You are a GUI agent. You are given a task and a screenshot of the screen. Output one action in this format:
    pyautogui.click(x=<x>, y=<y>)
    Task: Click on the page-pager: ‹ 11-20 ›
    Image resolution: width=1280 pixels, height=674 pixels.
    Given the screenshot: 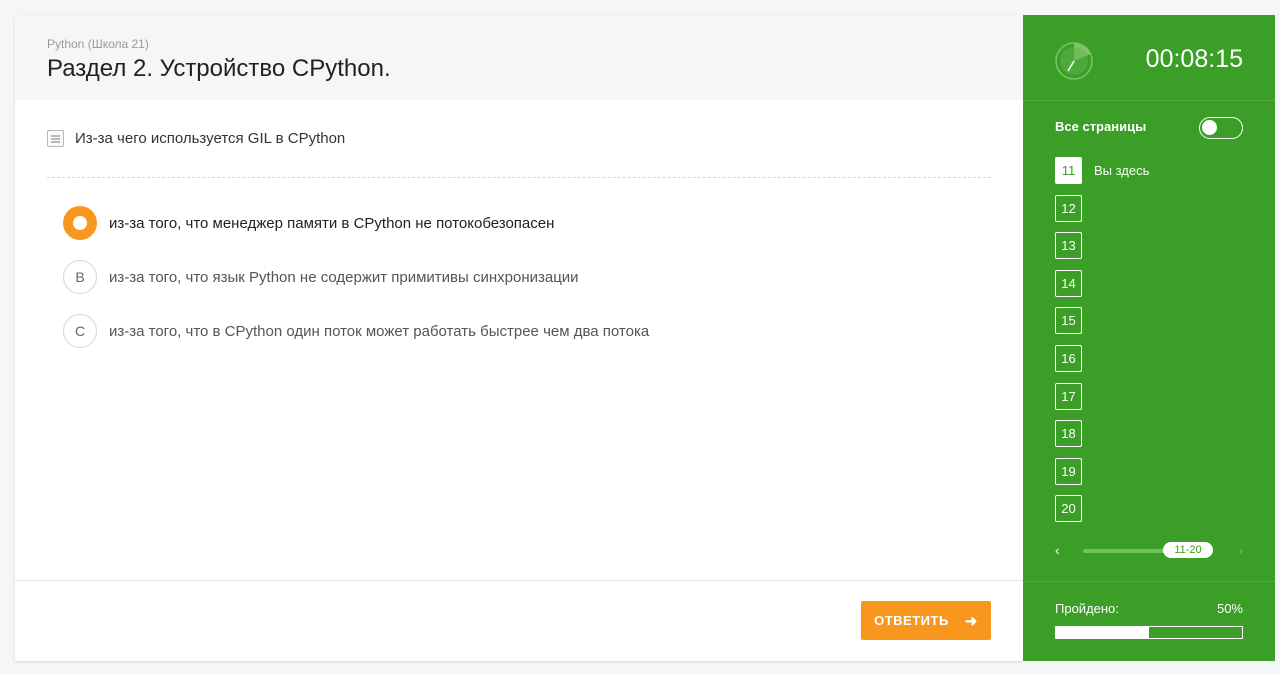 What is the action you would take?
    pyautogui.click(x=1149, y=550)
    